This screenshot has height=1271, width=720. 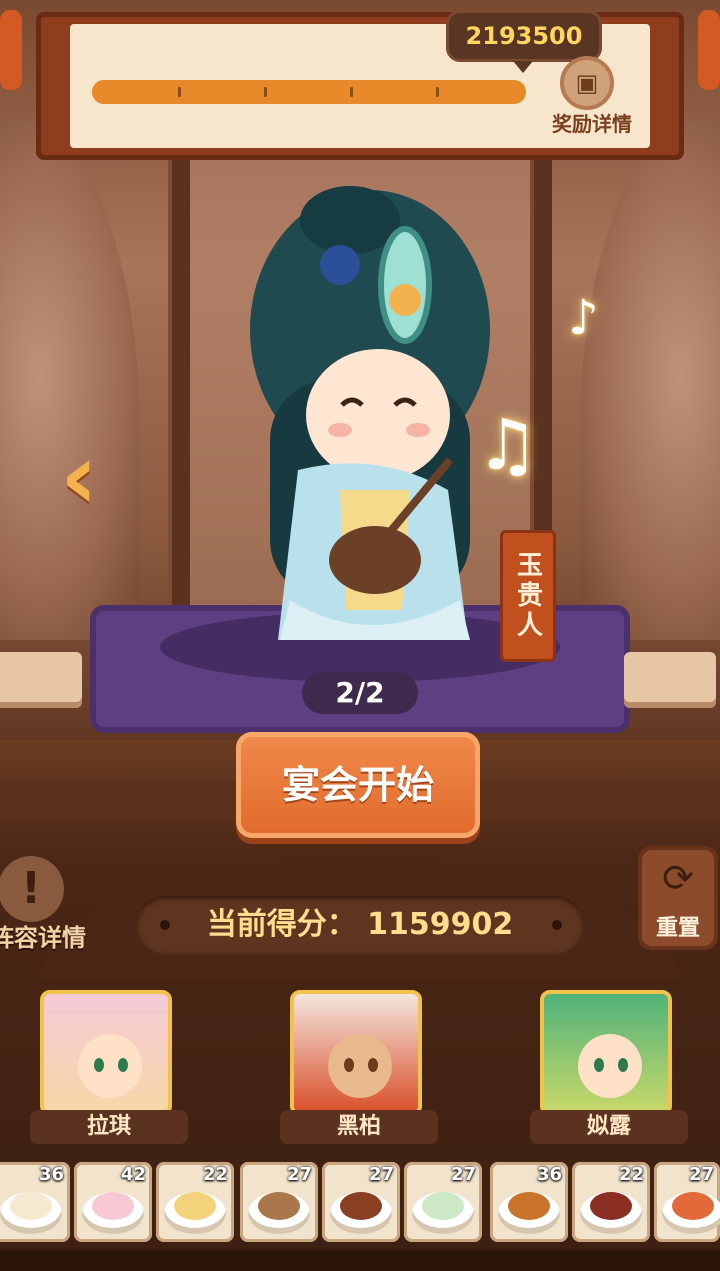 I want to click on character-hair-bun, so click(x=350, y=220).